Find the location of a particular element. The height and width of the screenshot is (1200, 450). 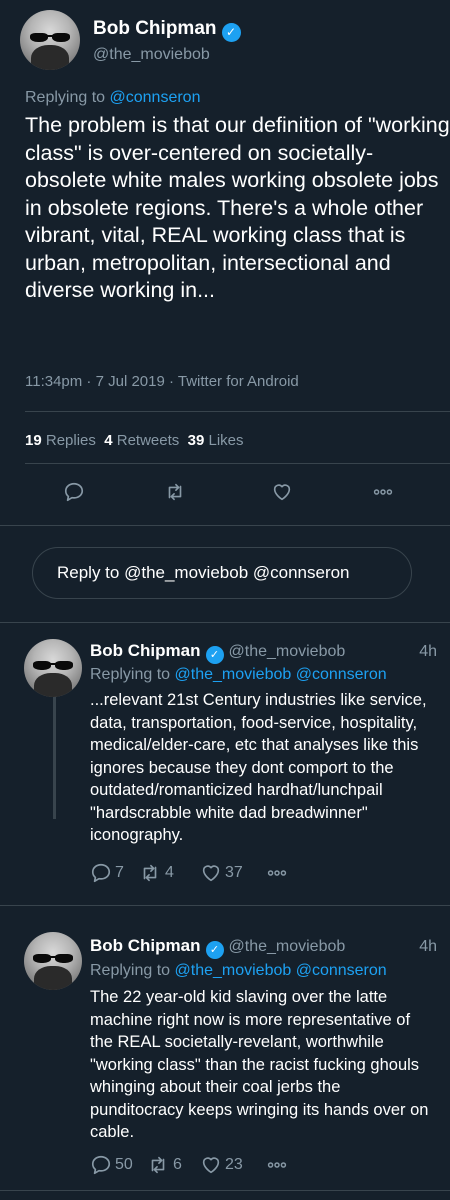

like-action: 23 is located at coordinates (221, 1165).